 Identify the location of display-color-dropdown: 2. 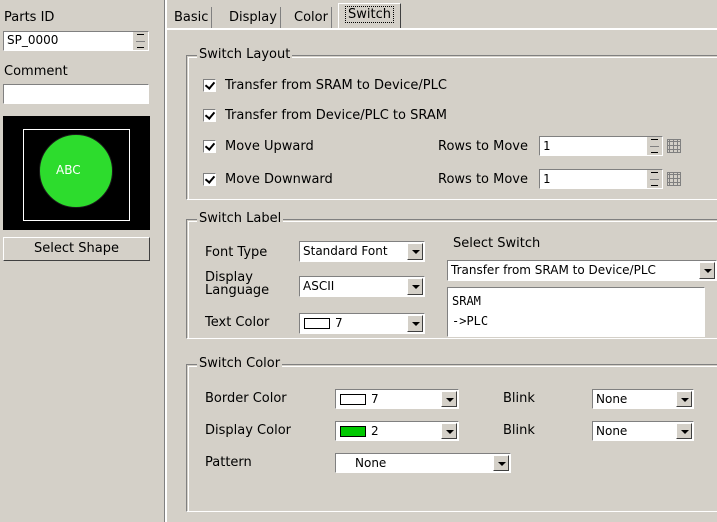
(397, 431).